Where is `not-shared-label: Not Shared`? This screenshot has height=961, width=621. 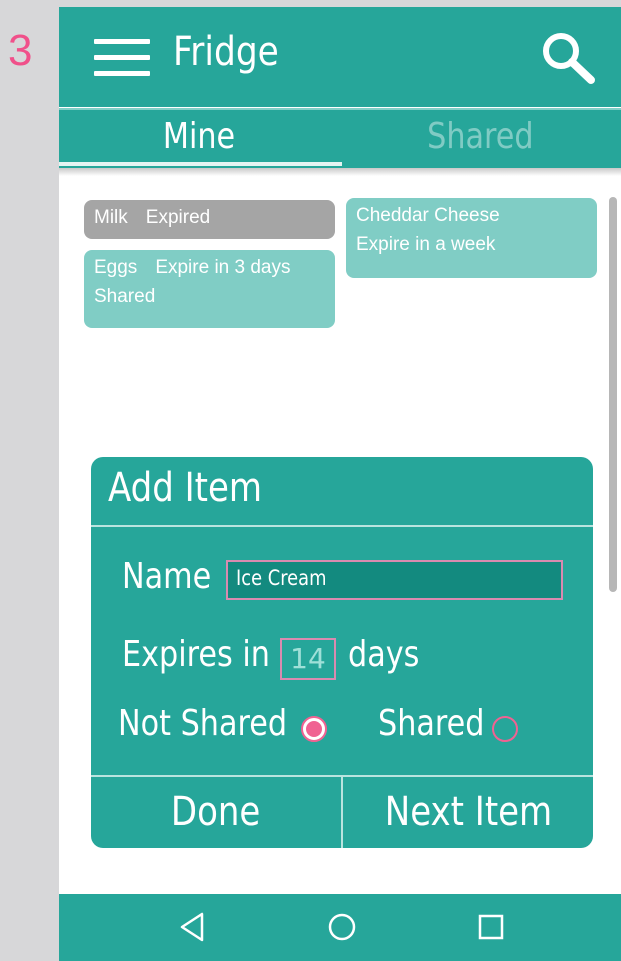 not-shared-label: Not Shared is located at coordinates (203, 723).